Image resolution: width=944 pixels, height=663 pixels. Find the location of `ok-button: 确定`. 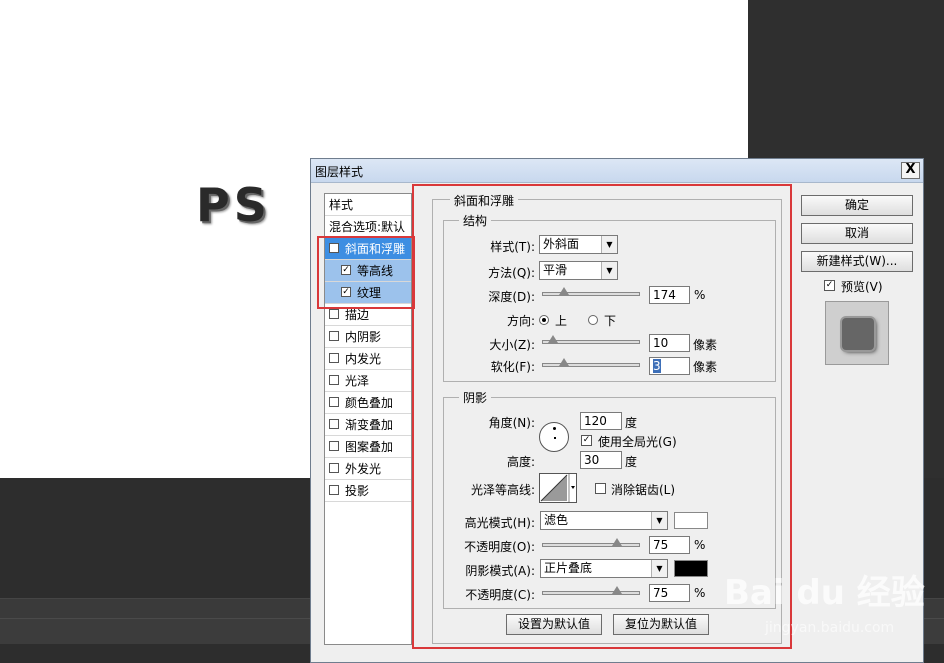

ok-button: 确定 is located at coordinates (857, 205).